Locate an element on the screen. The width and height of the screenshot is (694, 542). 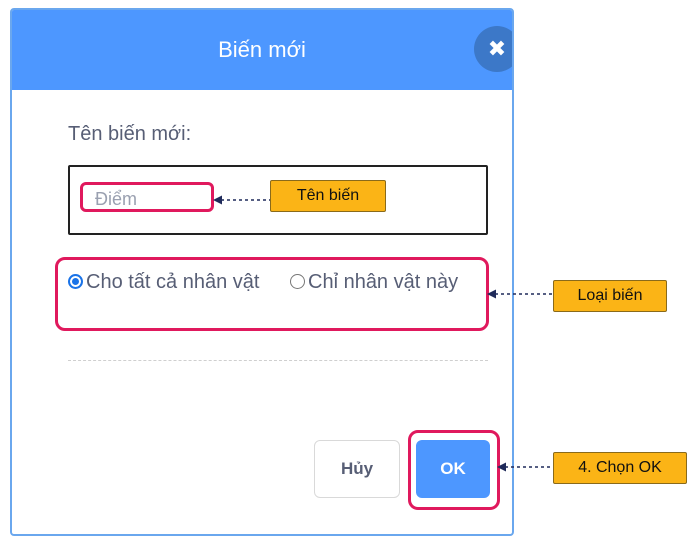
radio-checked-icon is located at coordinates (75, 281).